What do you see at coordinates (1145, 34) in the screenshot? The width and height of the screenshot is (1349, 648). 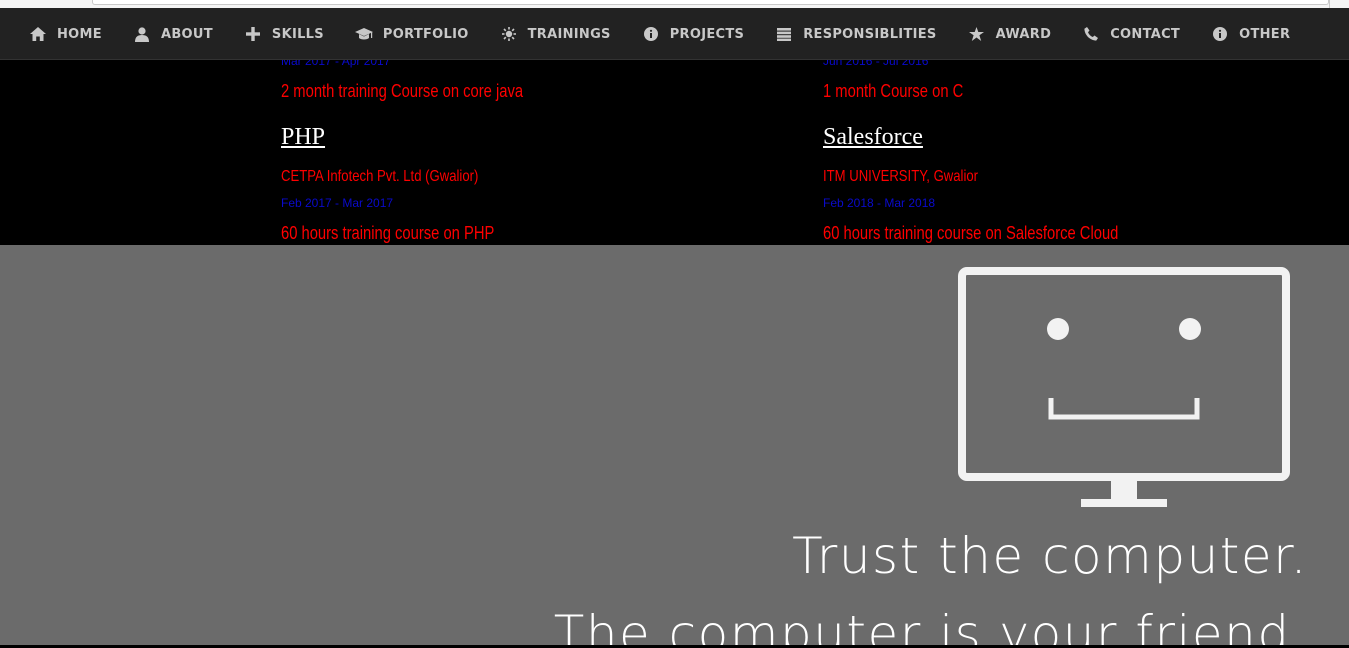 I see `nav-label: CONTACT` at bounding box center [1145, 34].